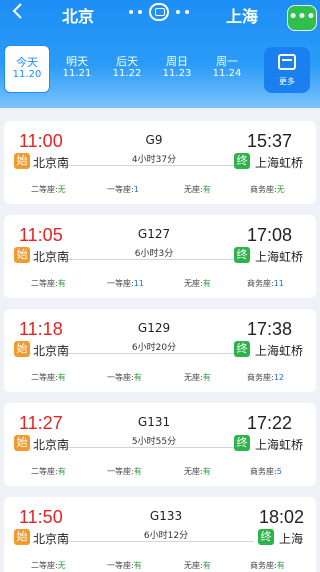 This screenshot has width=320, height=572. I want to click on calendar-icon, so click(287, 62).